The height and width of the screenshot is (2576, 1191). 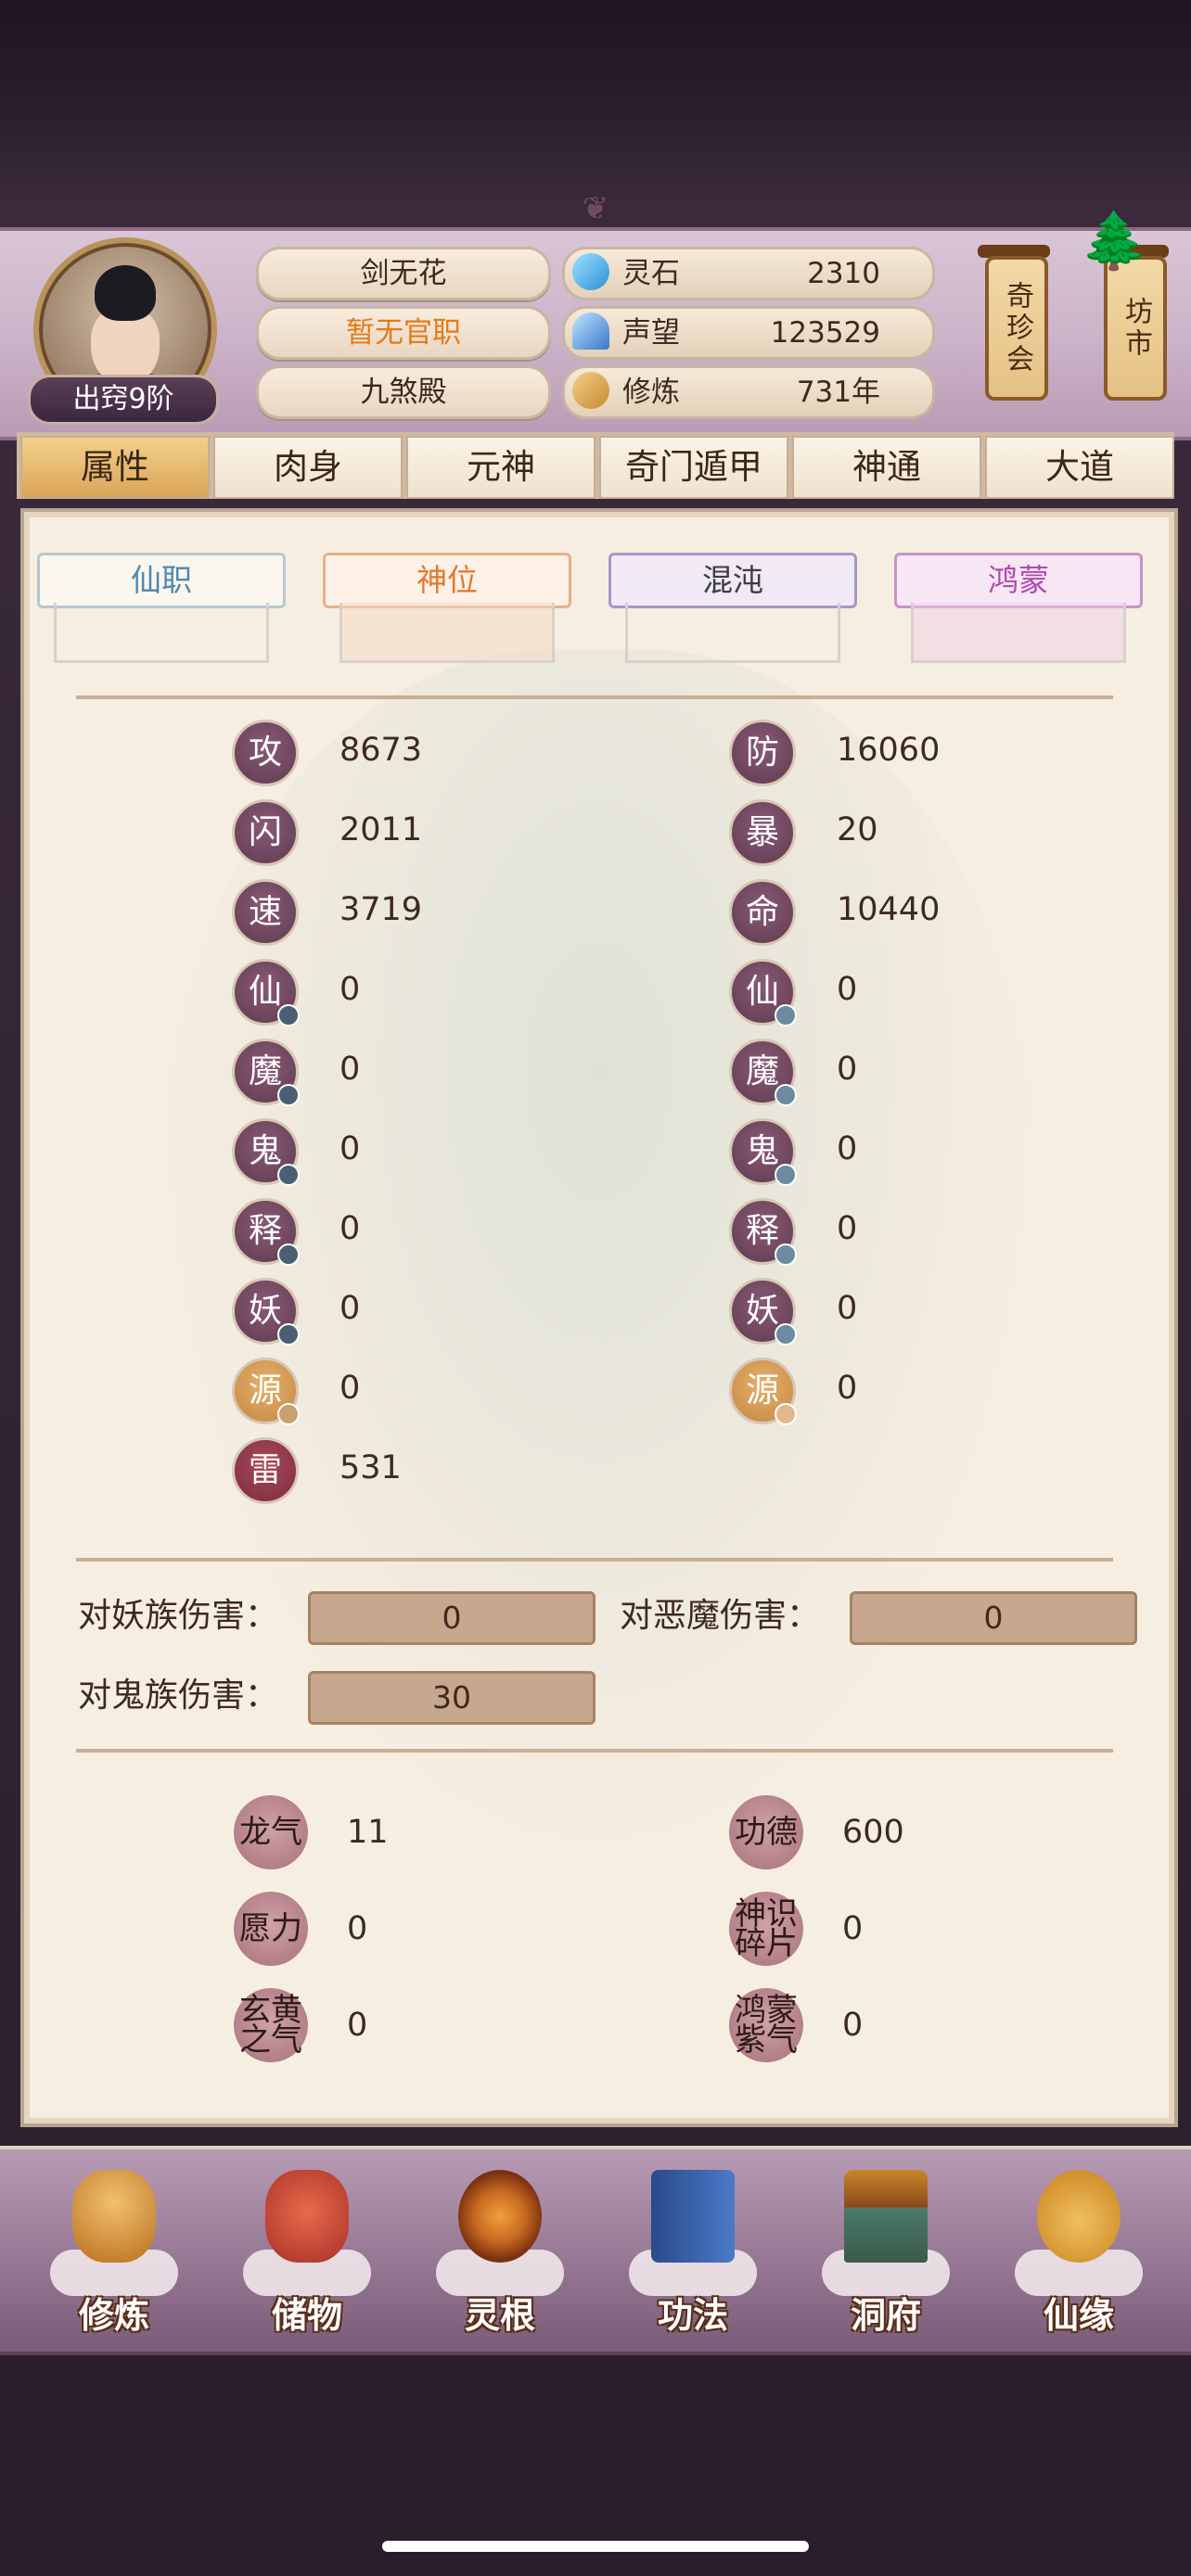 What do you see at coordinates (178, 1696) in the screenshot?
I see `damage-label-ghost: 对鬼族伤害：` at bounding box center [178, 1696].